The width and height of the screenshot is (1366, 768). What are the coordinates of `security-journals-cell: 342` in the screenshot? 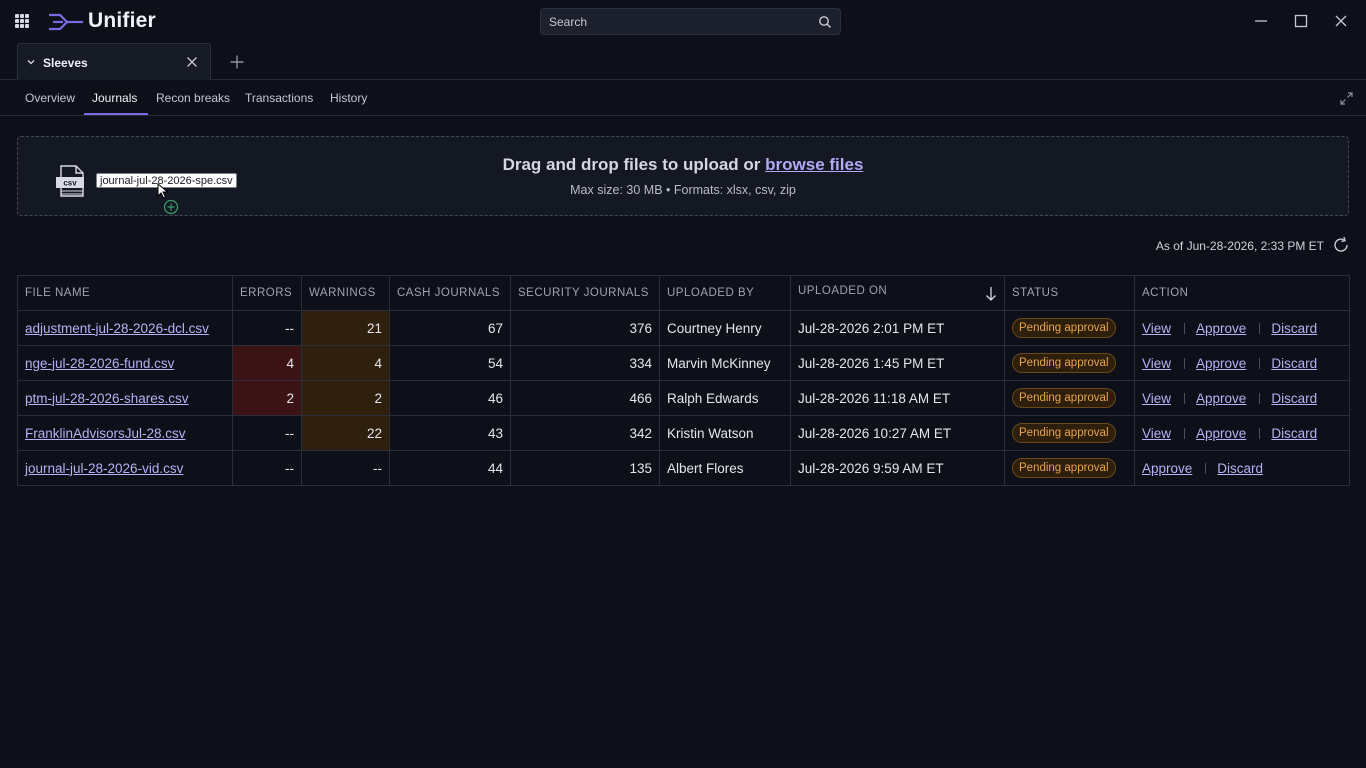 It's located at (585, 433).